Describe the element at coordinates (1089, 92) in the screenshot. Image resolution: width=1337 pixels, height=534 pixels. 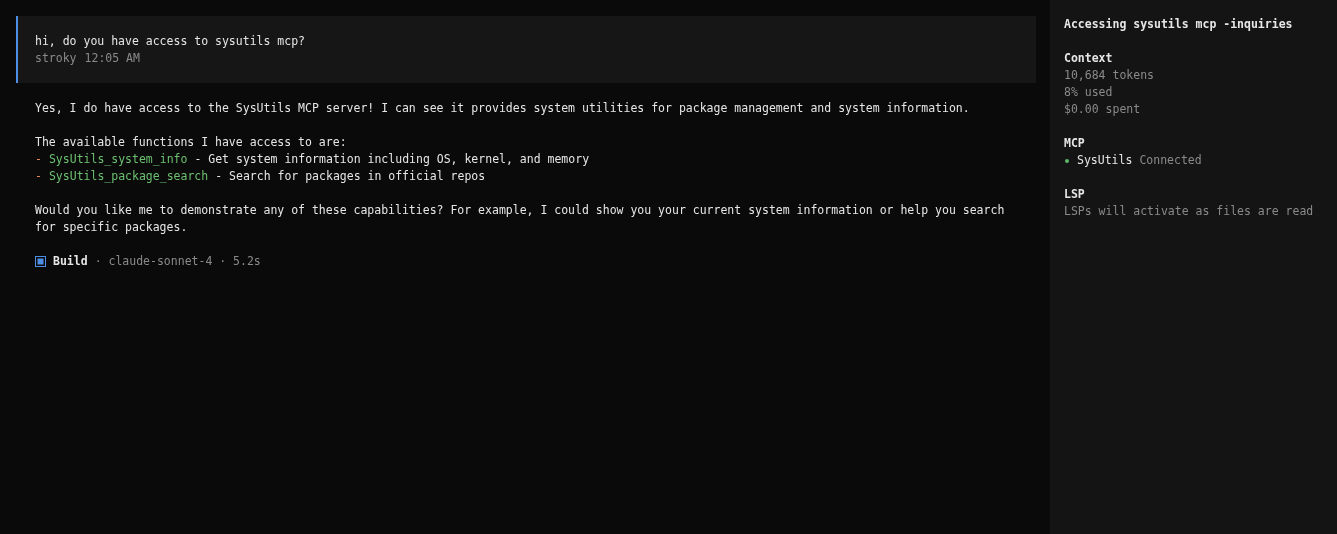
I see `context-stat: 8% used` at that location.